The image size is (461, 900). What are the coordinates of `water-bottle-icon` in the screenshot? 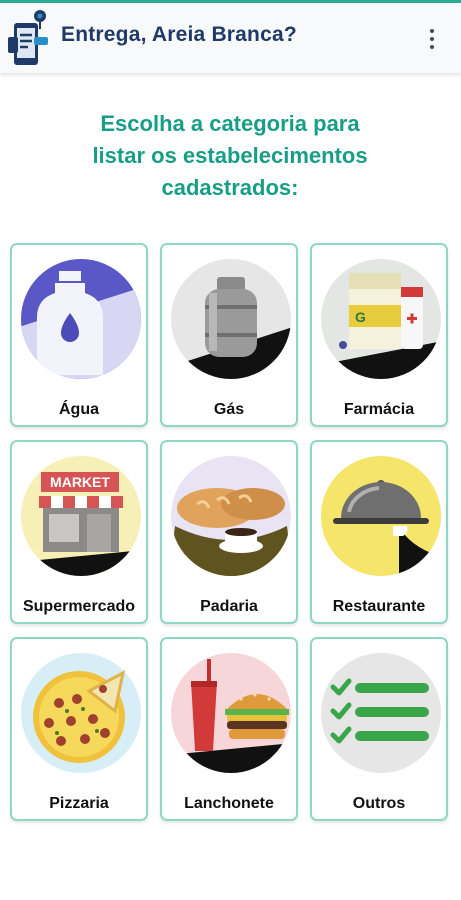 It's located at (81, 319).